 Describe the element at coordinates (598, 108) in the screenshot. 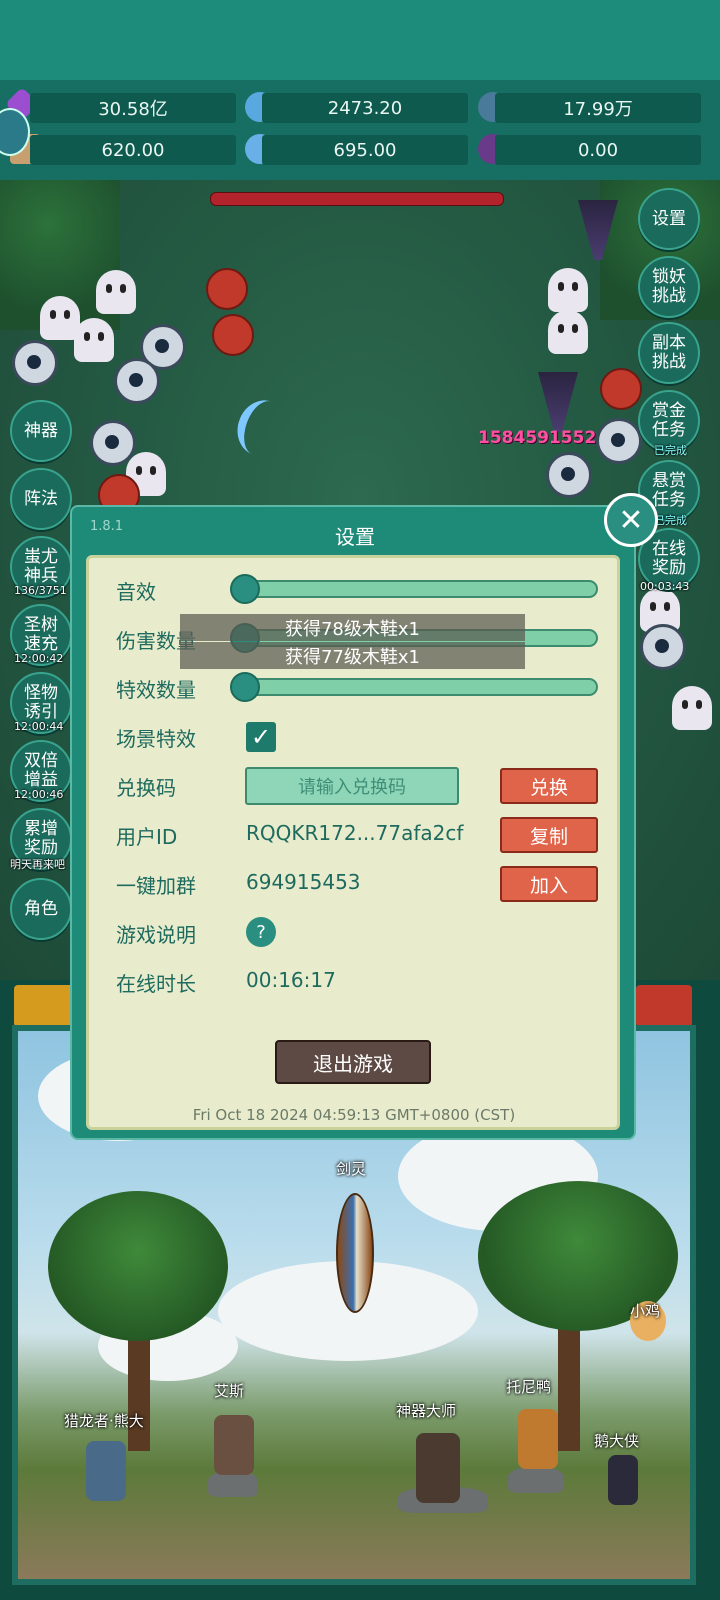

I see `resource-value: 17.99万` at that location.